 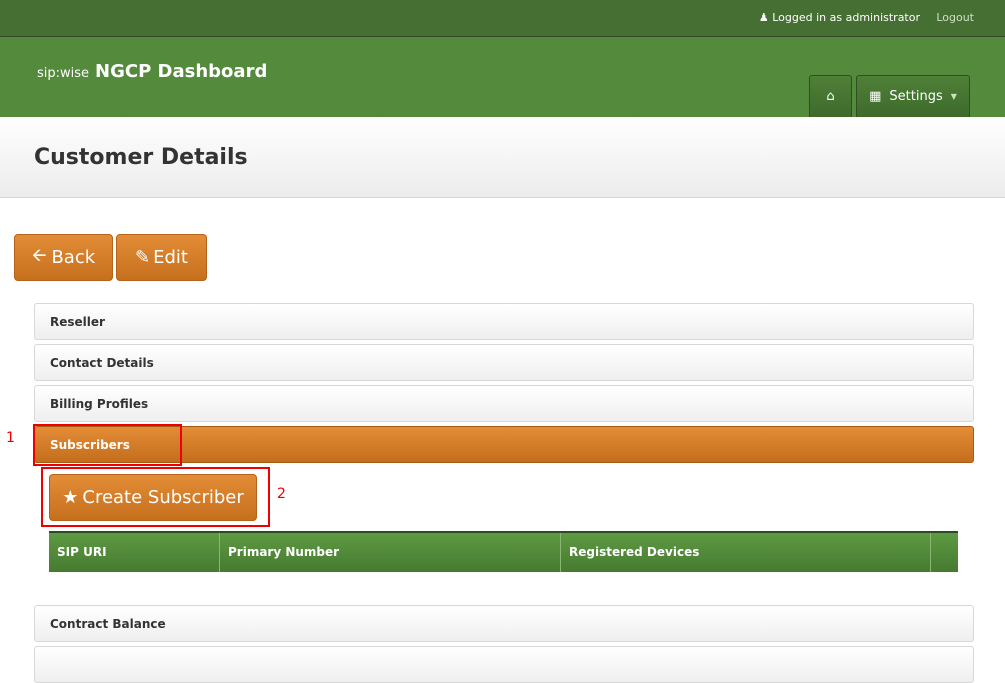 What do you see at coordinates (70, 497) in the screenshot?
I see `star-icon: ★` at bounding box center [70, 497].